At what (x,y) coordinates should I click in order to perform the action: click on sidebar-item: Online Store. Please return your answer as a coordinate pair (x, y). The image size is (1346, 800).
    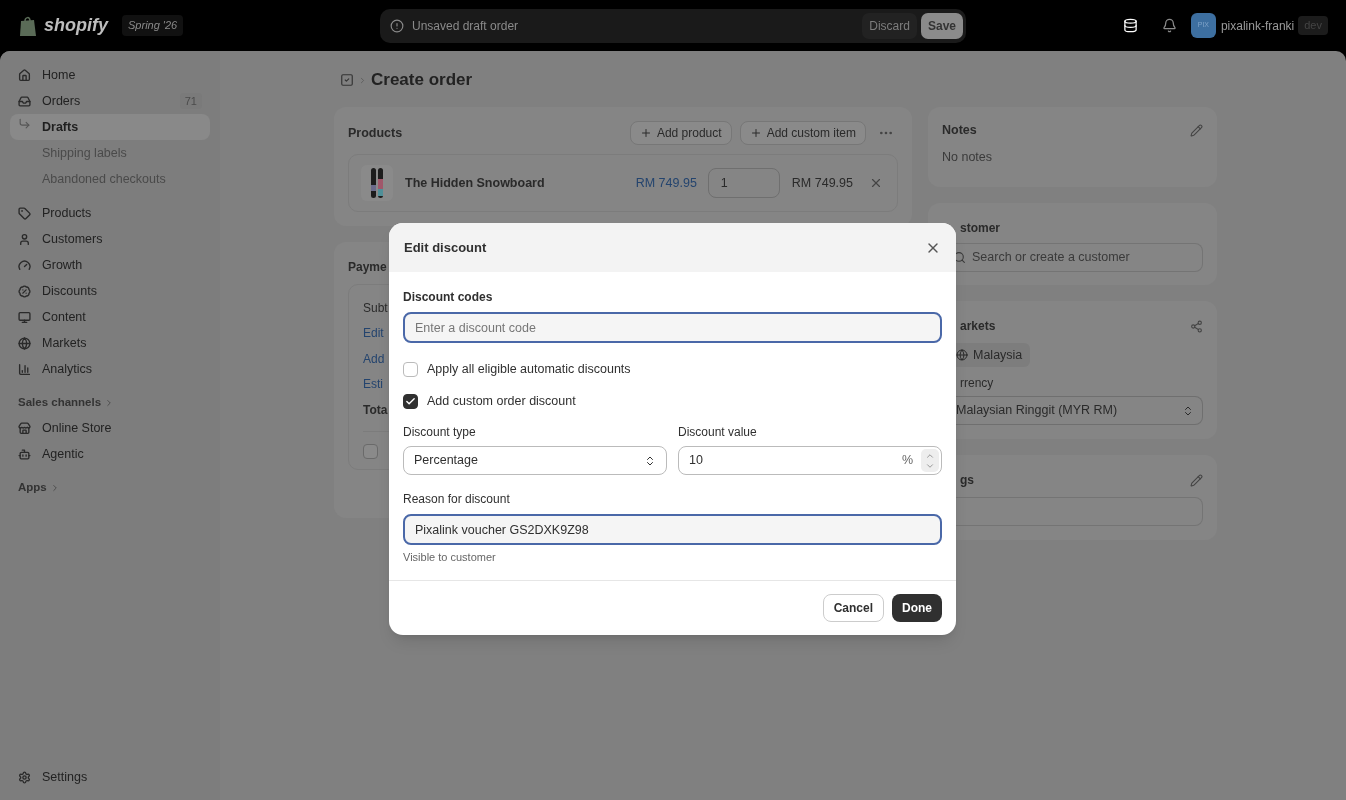
    Looking at the image, I should click on (110, 428).